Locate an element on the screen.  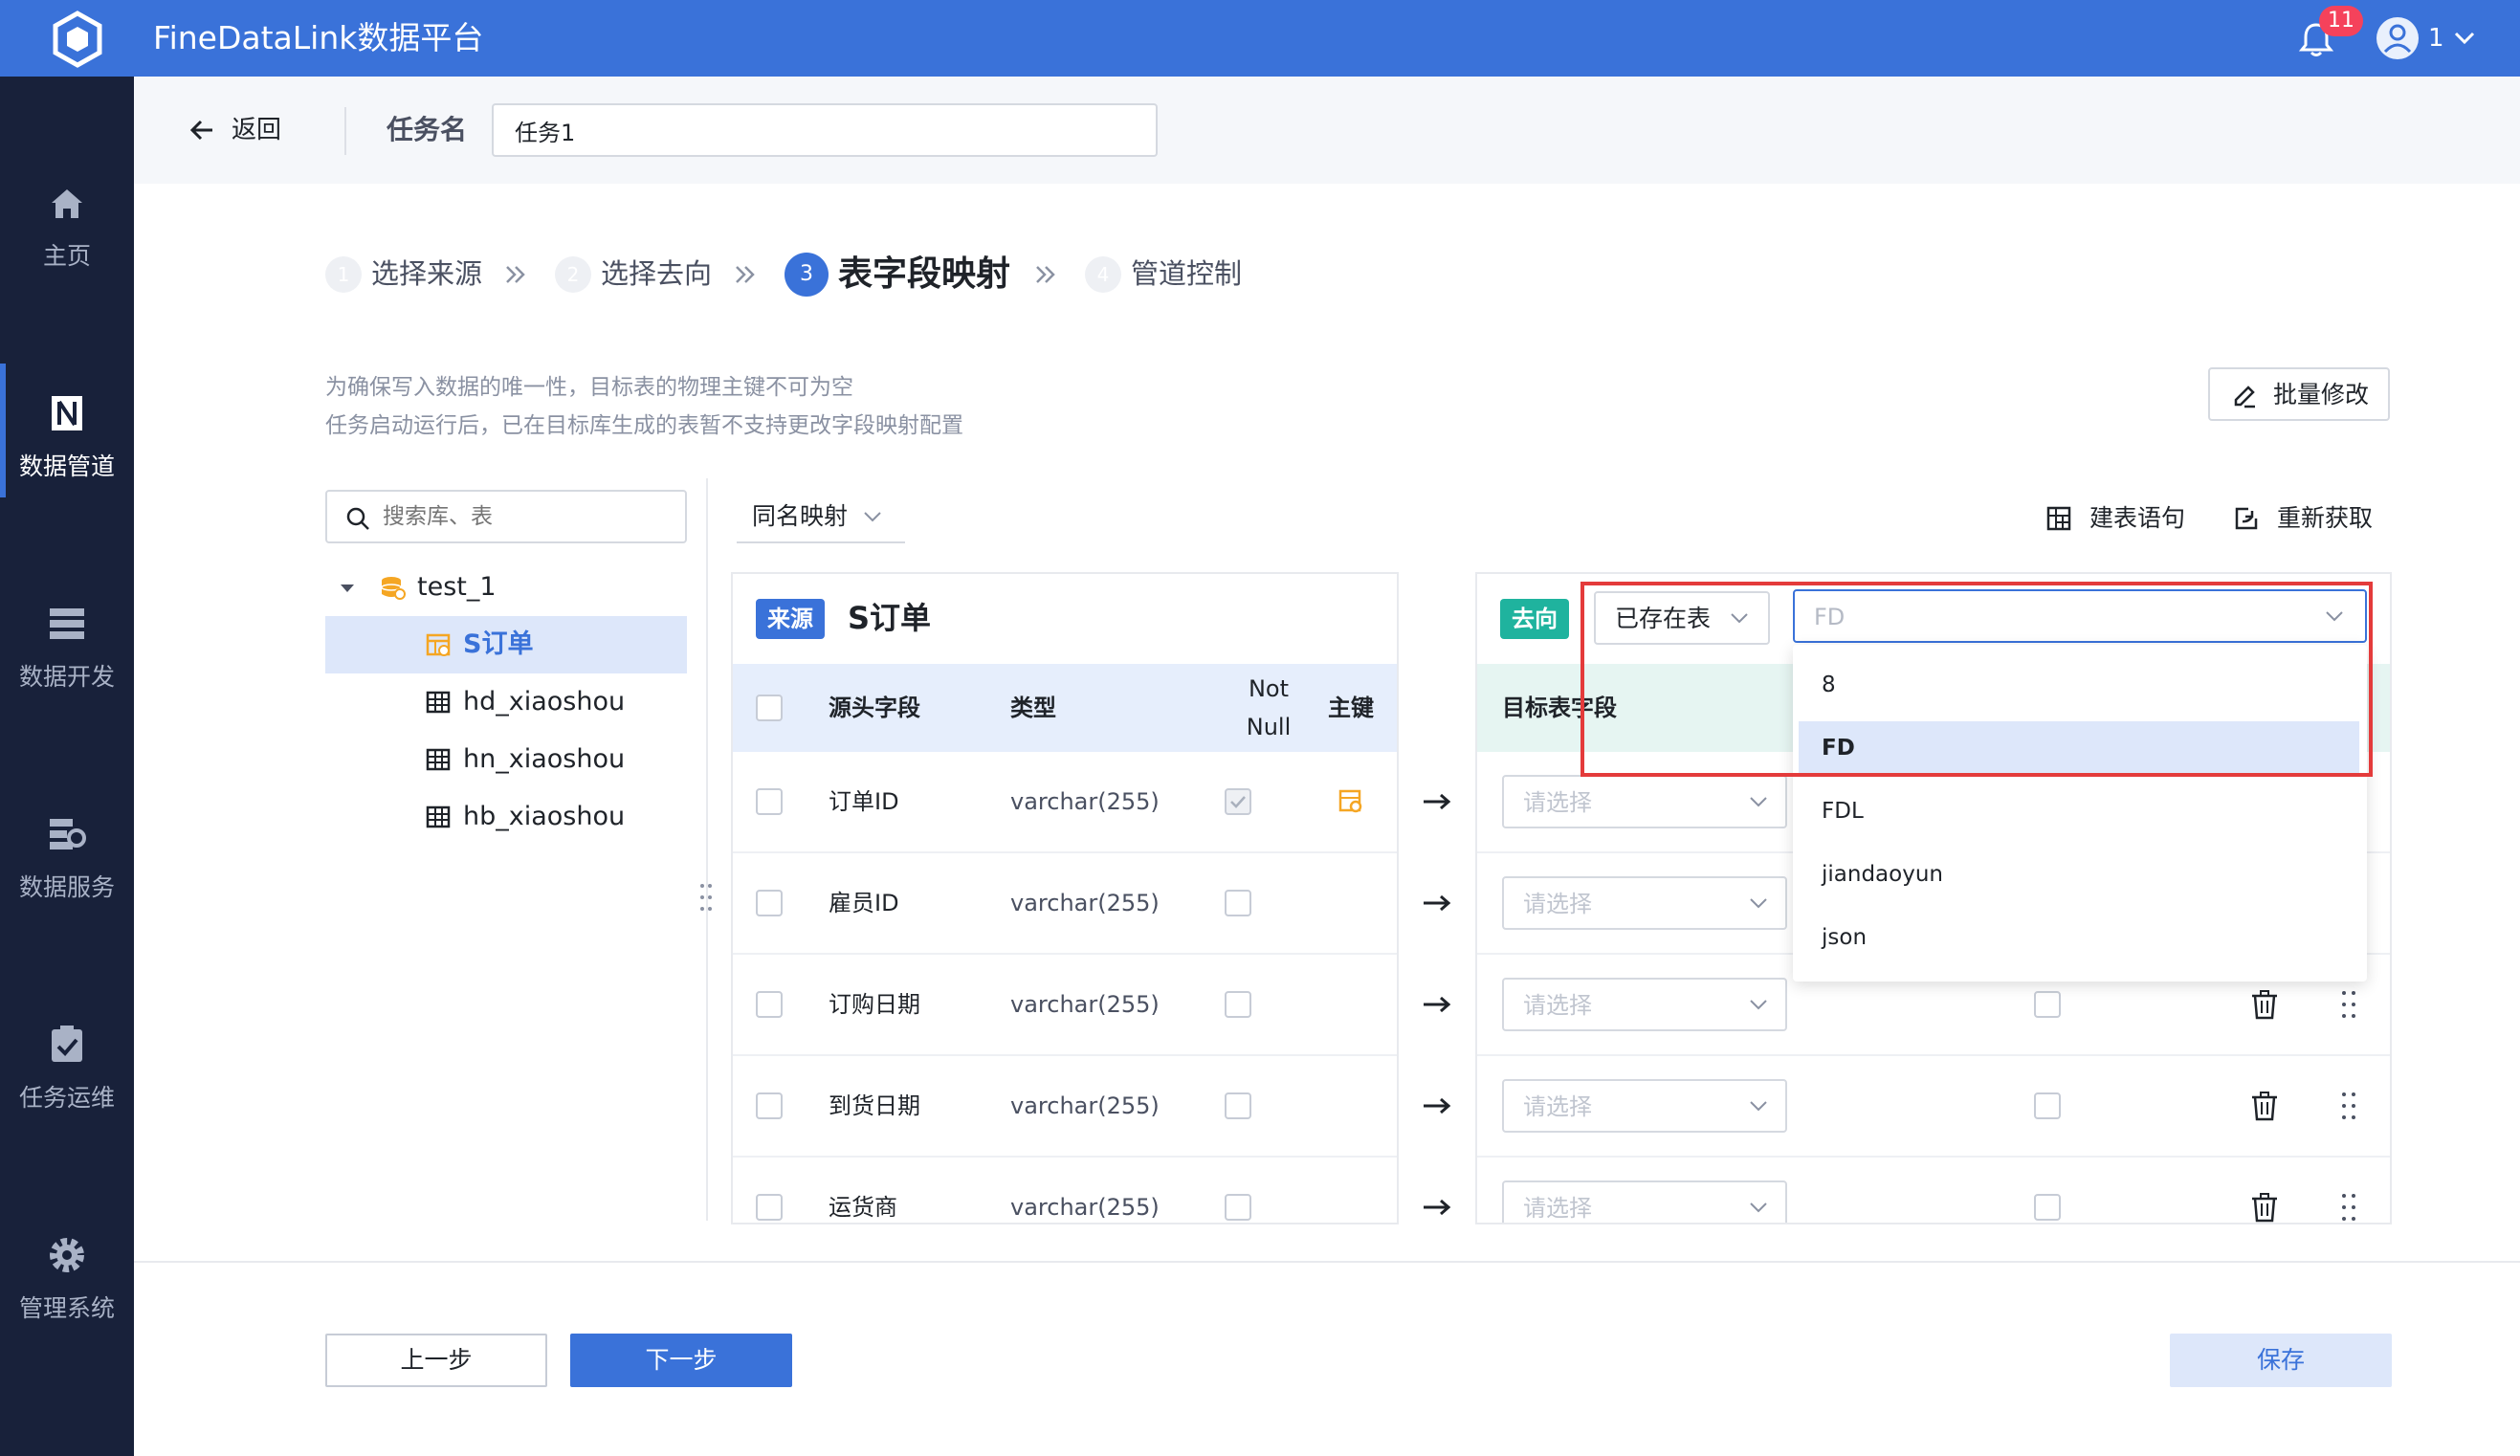
sidebar-item-admin: 管理系统 is located at coordinates (67, 1273).